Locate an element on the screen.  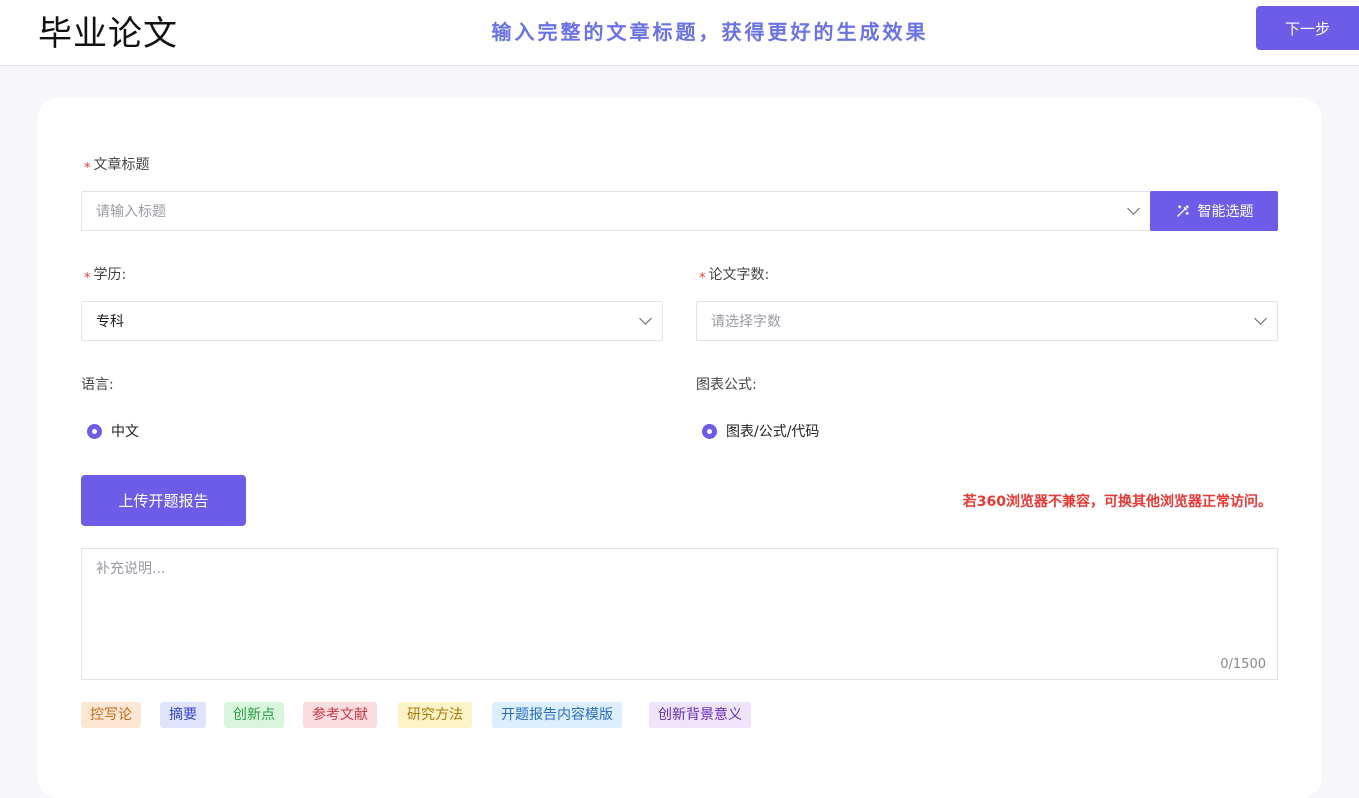
tag-3: 参考文献 is located at coordinates (340, 715).